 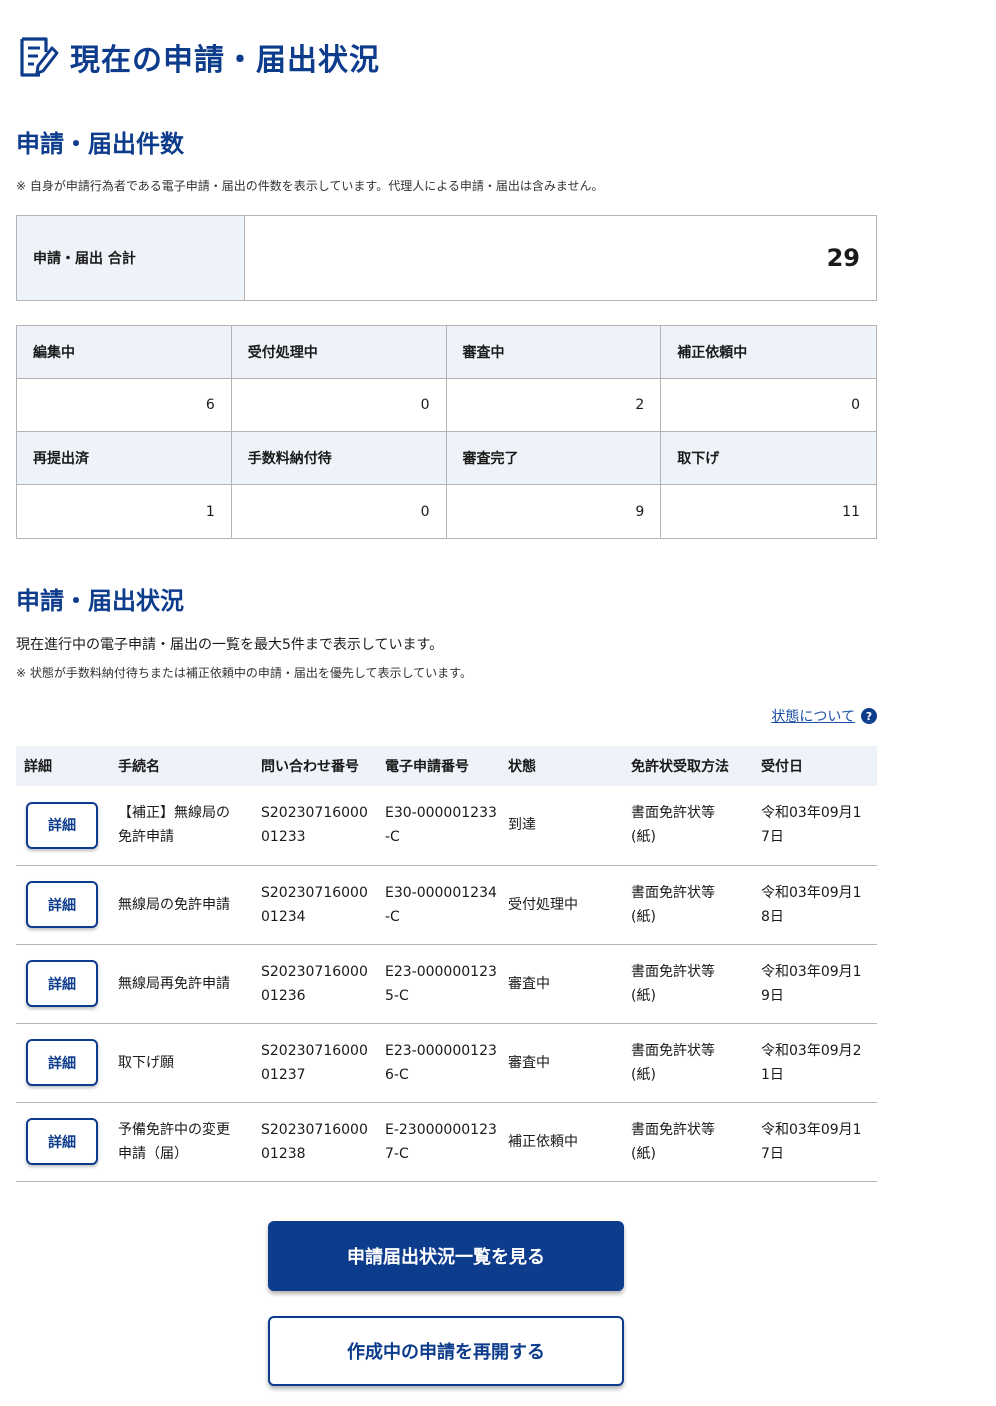 I want to click on stat-label-fee-pending: 手数料納付待, so click(x=339, y=458).